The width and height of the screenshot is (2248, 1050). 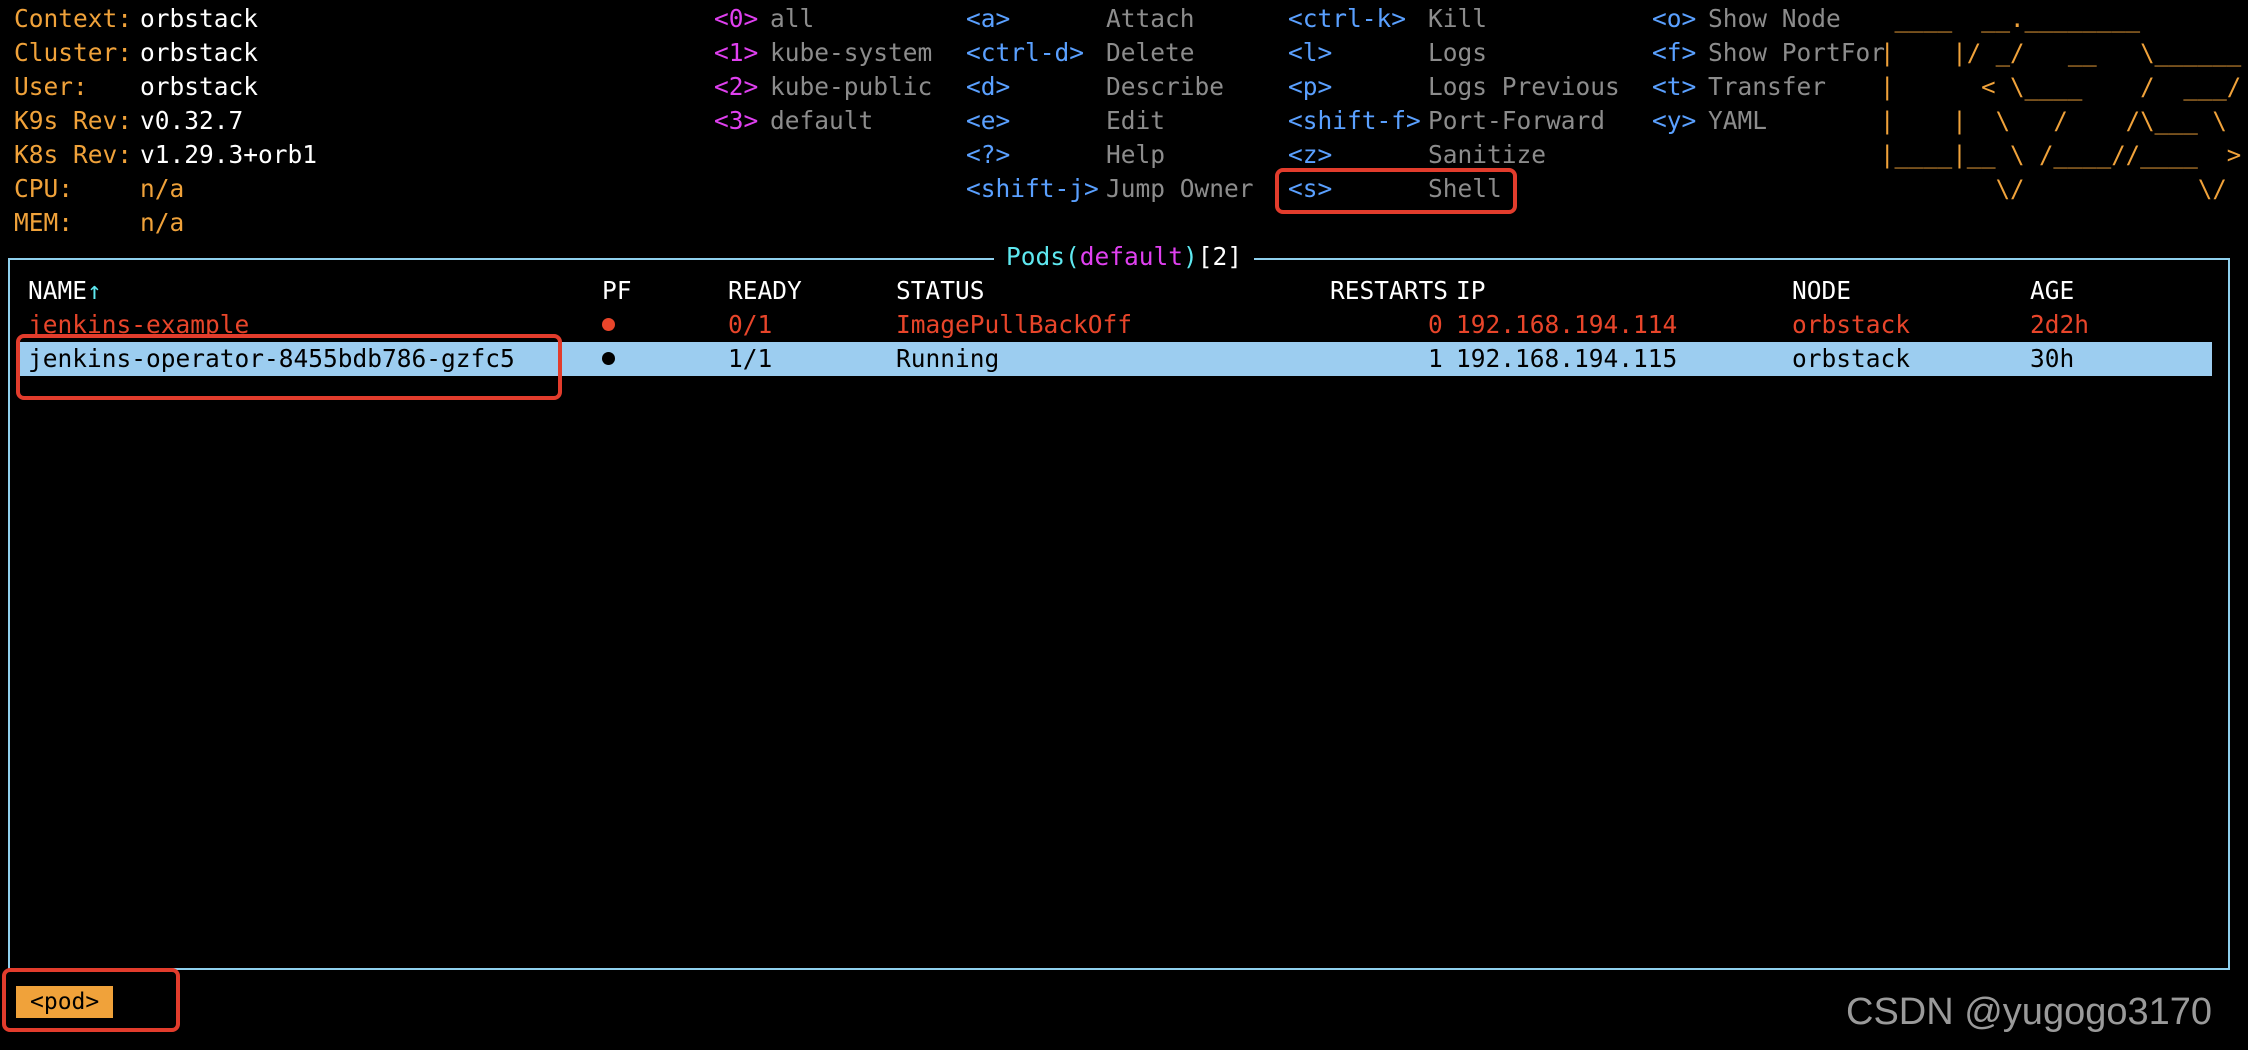 I want to click on column-header-age: AGE, so click(x=2052, y=291).